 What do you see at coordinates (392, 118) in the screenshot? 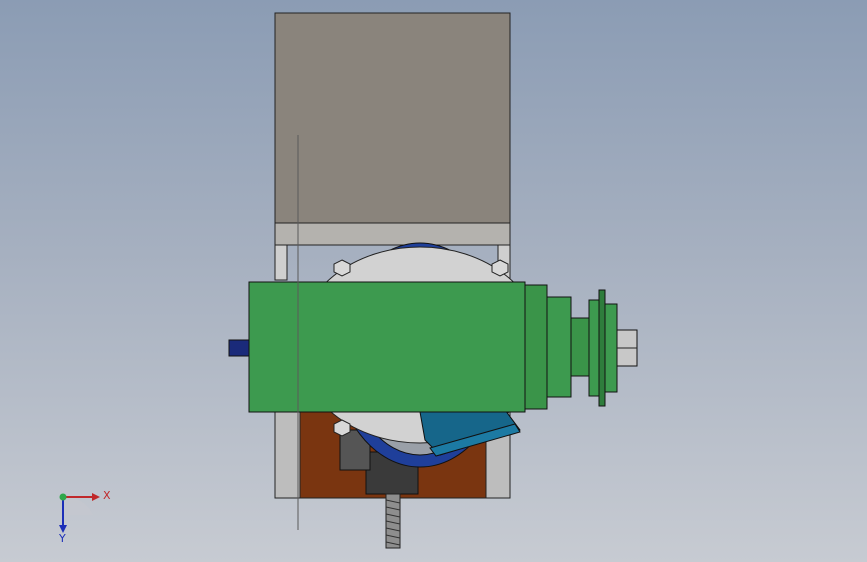
I see `top-block` at bounding box center [392, 118].